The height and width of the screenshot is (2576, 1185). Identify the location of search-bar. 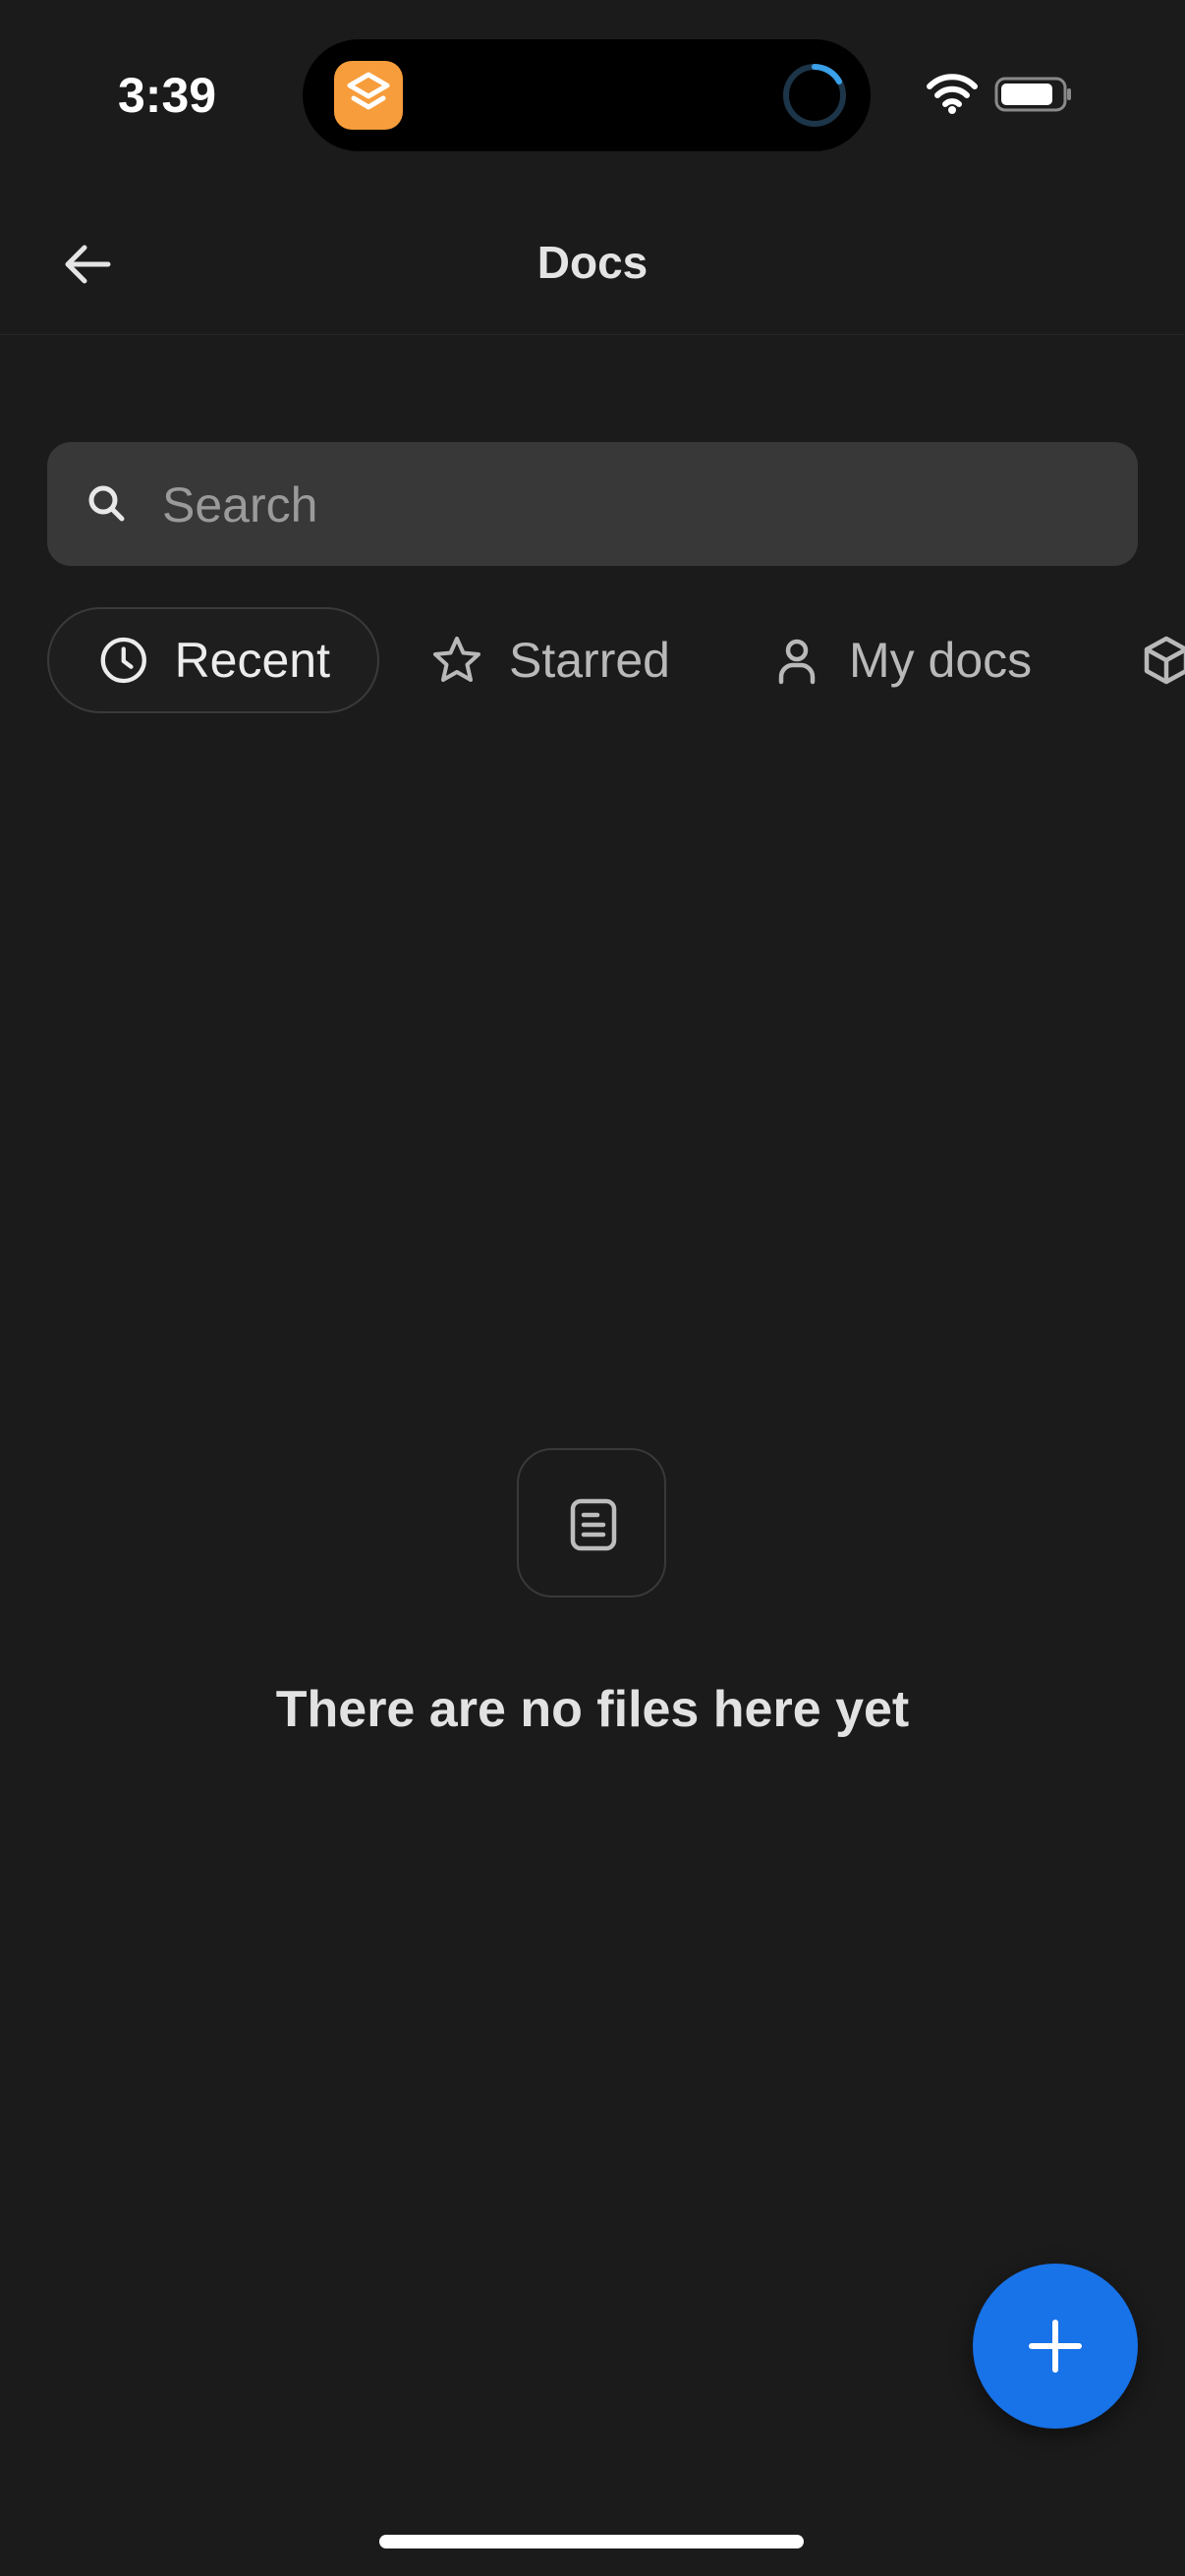
(592, 505).